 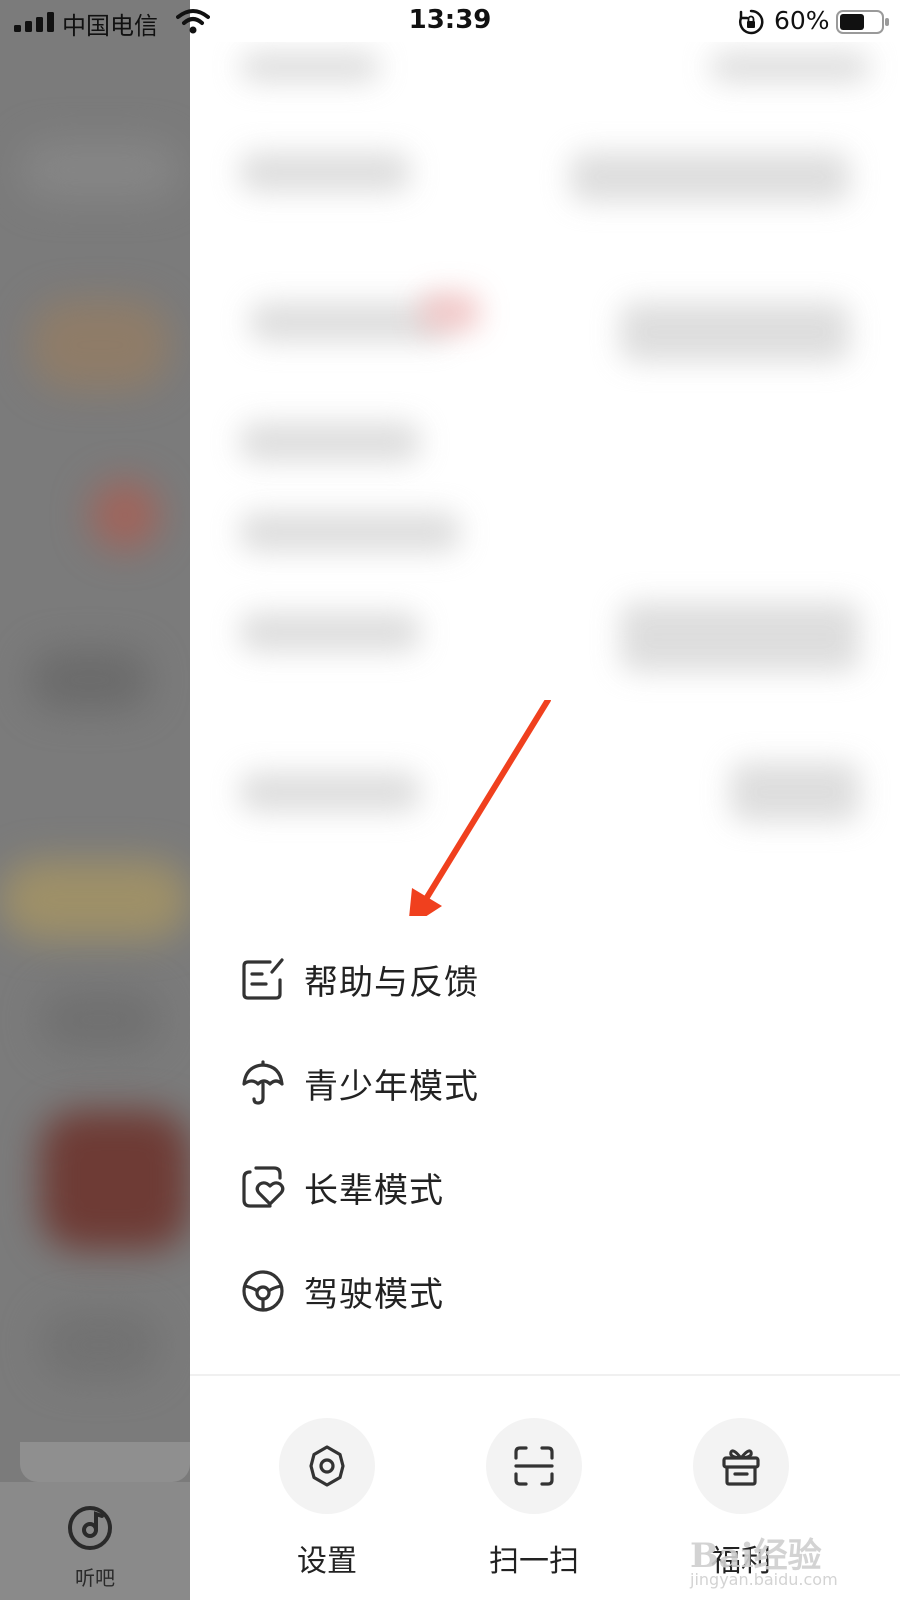 I want to click on menu-item-help-feedback: 帮助与反馈, so click(x=550, y=979).